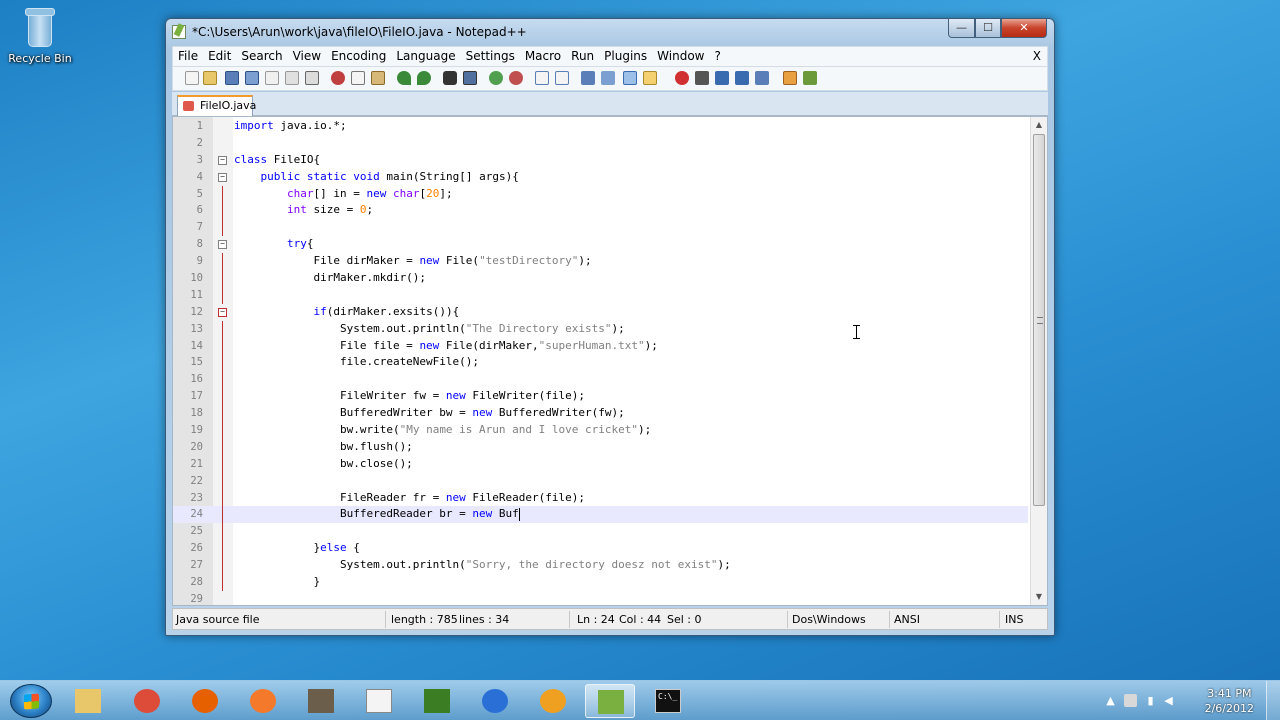 The width and height of the screenshot is (1280, 720). Describe the element at coordinates (600, 194) in the screenshot. I see `code-line: 5 char[] in = new char[20];` at that location.